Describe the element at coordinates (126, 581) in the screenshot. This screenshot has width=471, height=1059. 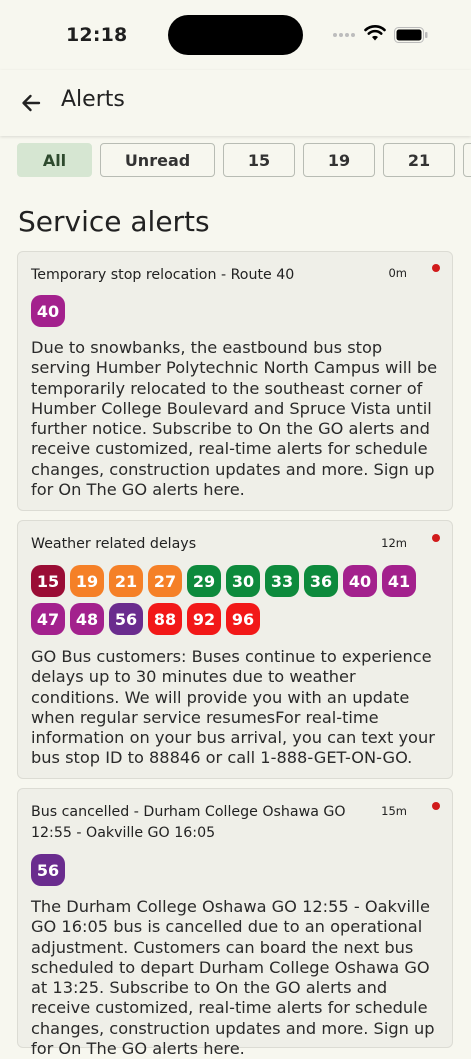
I see `route-badge: 21` at that location.